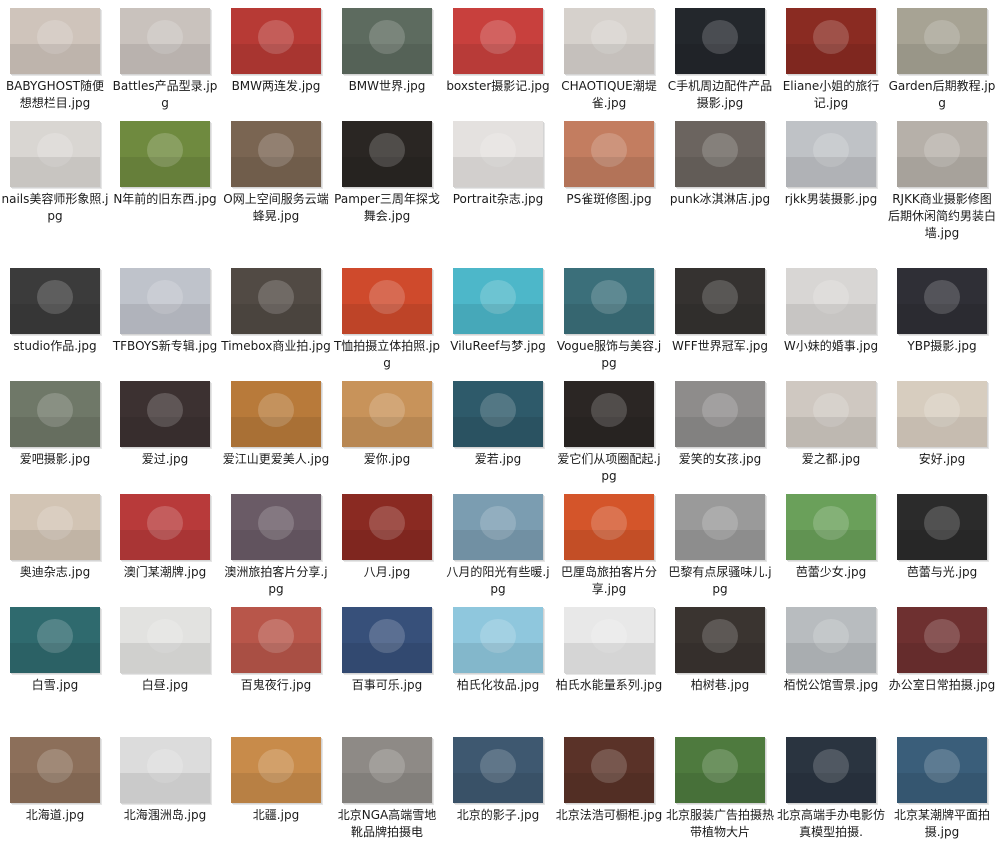 This screenshot has width=995, height=841. What do you see at coordinates (941, 95) in the screenshot?
I see `file-name: Garden后期教程.jpg` at bounding box center [941, 95].